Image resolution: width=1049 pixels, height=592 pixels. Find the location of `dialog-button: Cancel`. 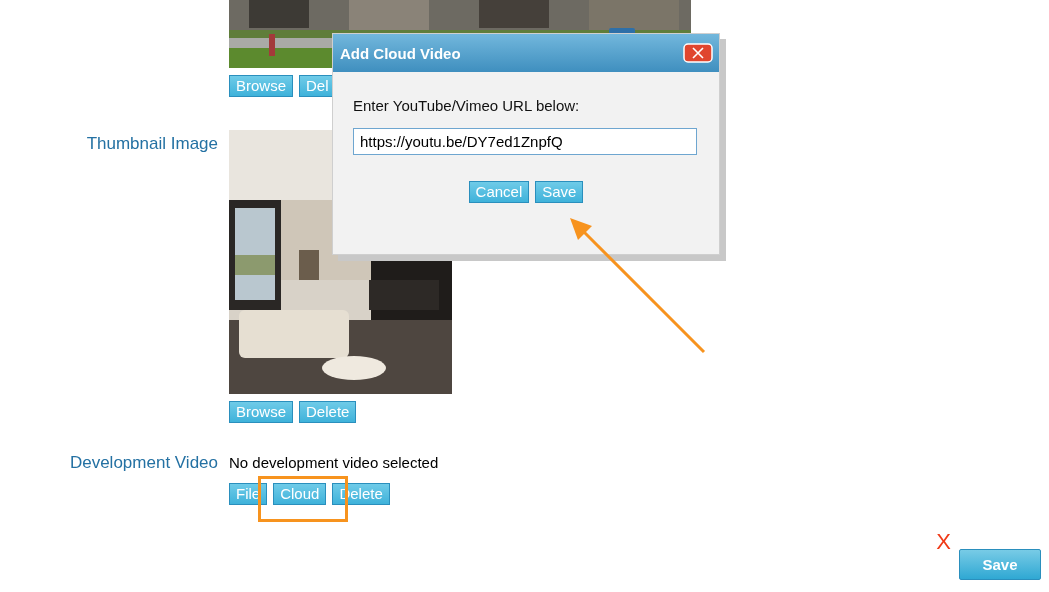

dialog-button: Cancel is located at coordinates (499, 192).